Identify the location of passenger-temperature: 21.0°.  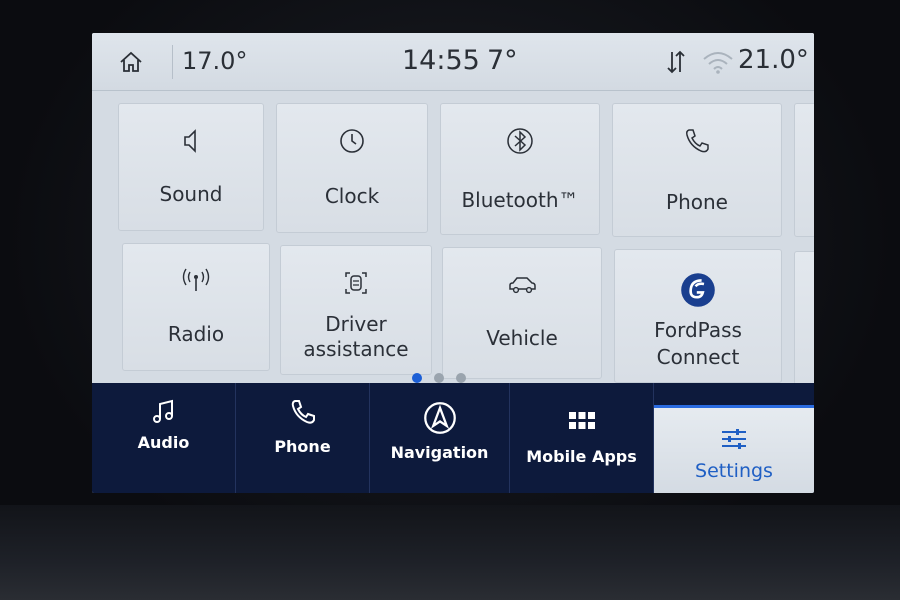
(773, 60).